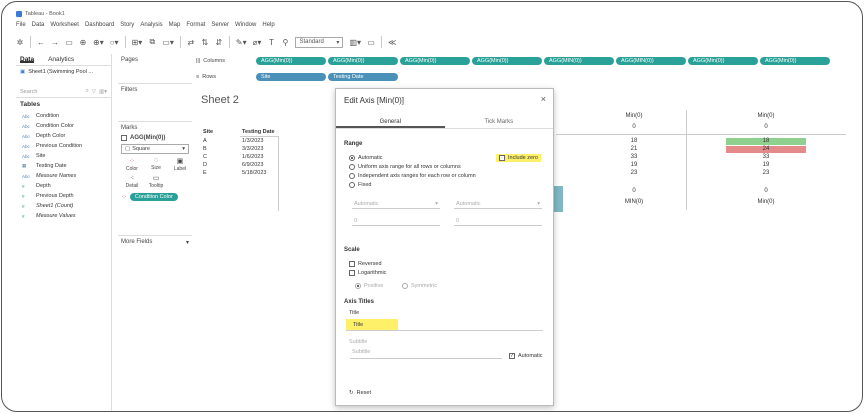  What do you see at coordinates (124, 138) in the screenshot?
I see `marks-field-checkbox` at bounding box center [124, 138].